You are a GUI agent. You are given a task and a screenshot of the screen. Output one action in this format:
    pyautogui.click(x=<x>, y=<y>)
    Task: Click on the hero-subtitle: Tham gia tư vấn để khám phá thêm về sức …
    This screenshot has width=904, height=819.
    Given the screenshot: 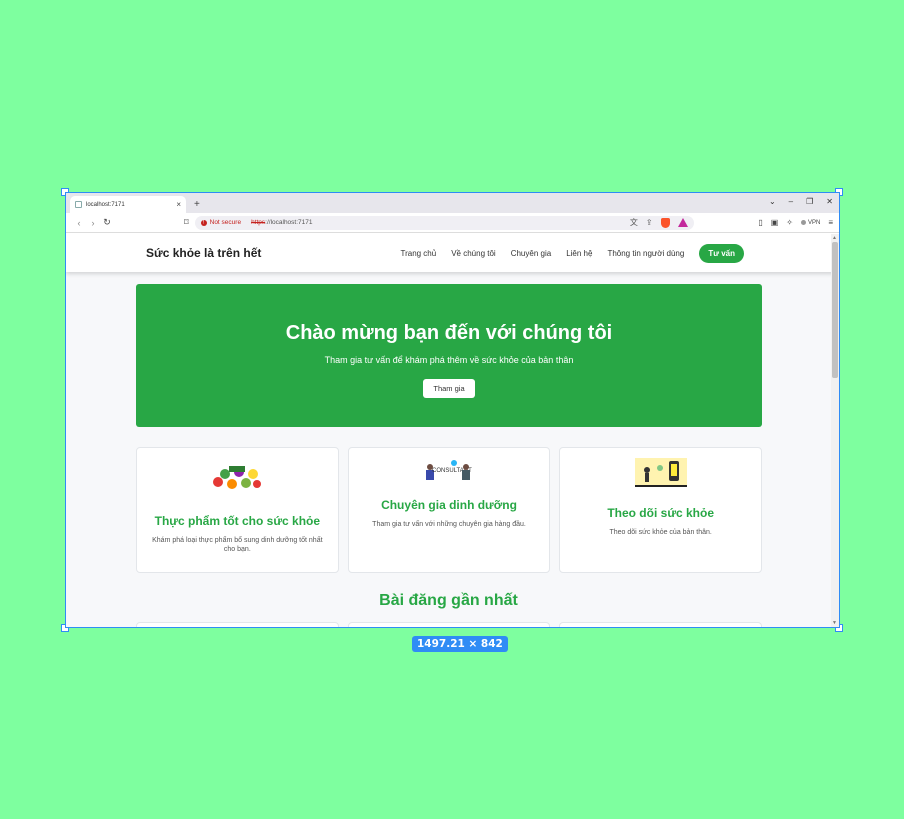 What is the action you would take?
    pyautogui.click(x=449, y=360)
    